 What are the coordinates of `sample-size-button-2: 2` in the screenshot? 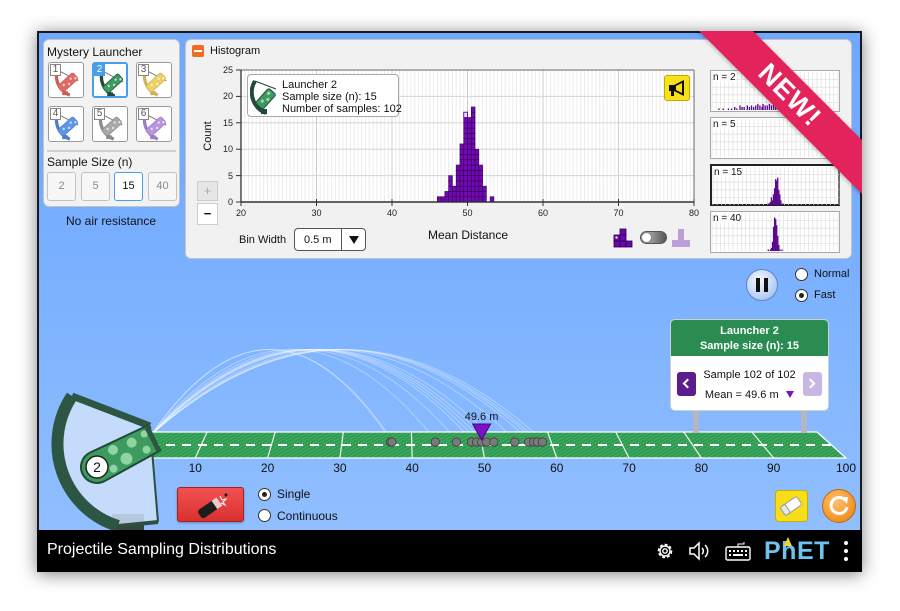 It's located at (61, 186).